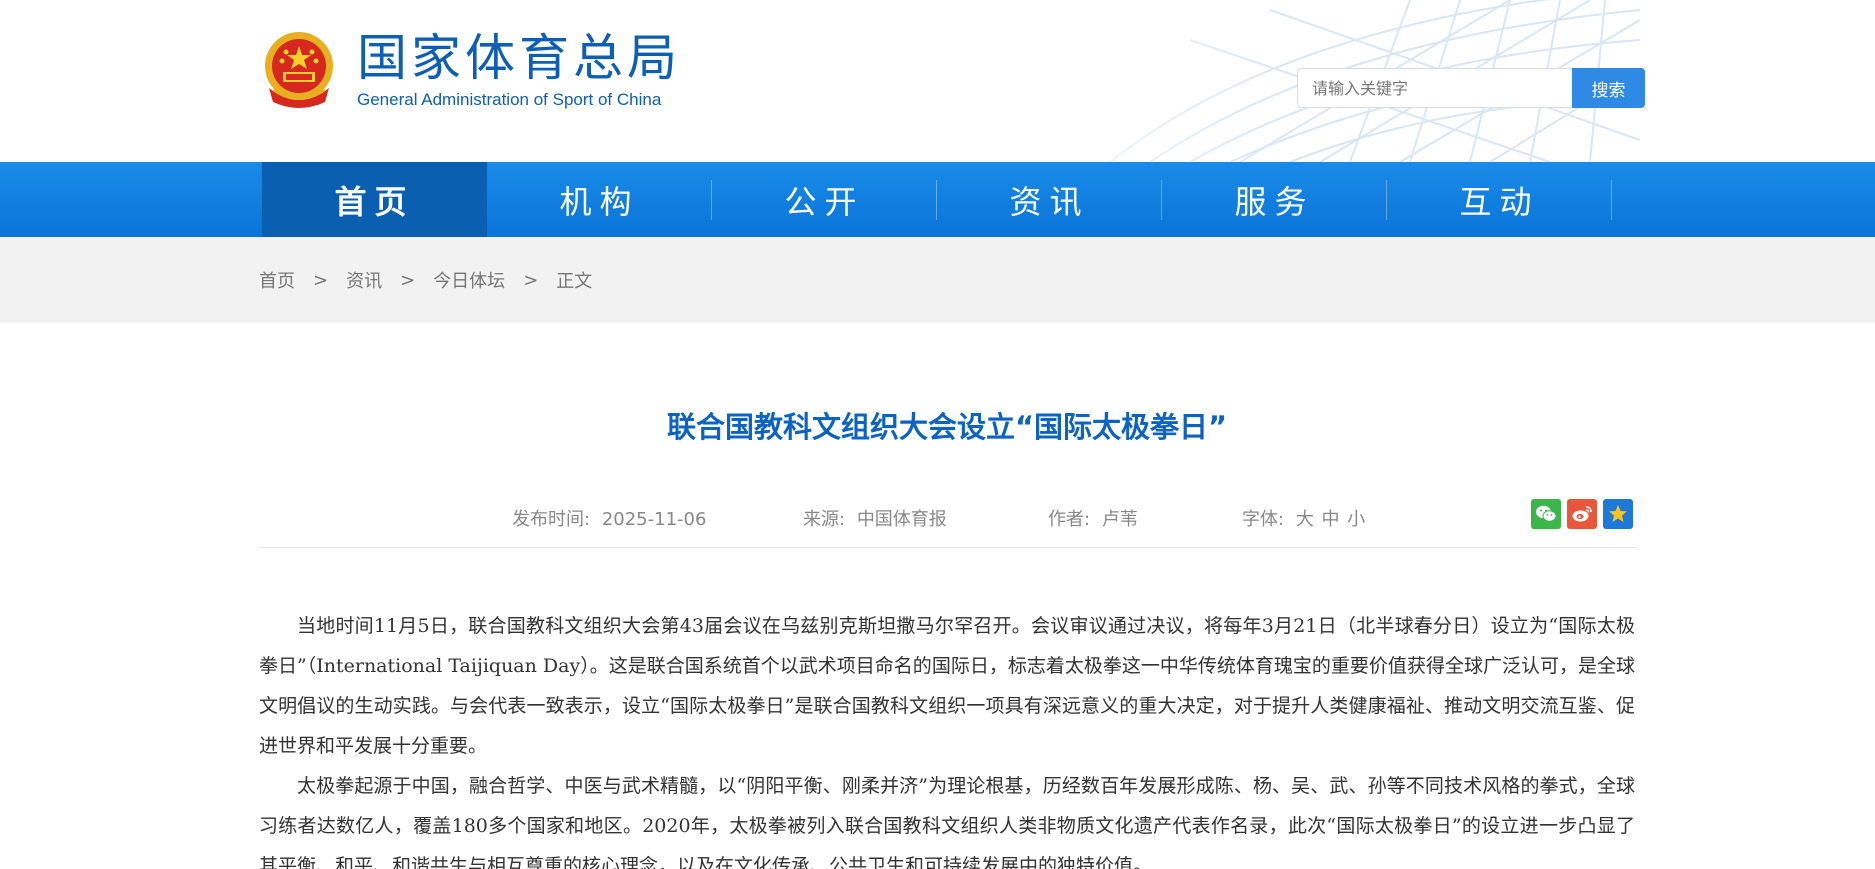 The image size is (1875, 869). I want to click on nav-item-interaction: 互动, so click(1499, 199).